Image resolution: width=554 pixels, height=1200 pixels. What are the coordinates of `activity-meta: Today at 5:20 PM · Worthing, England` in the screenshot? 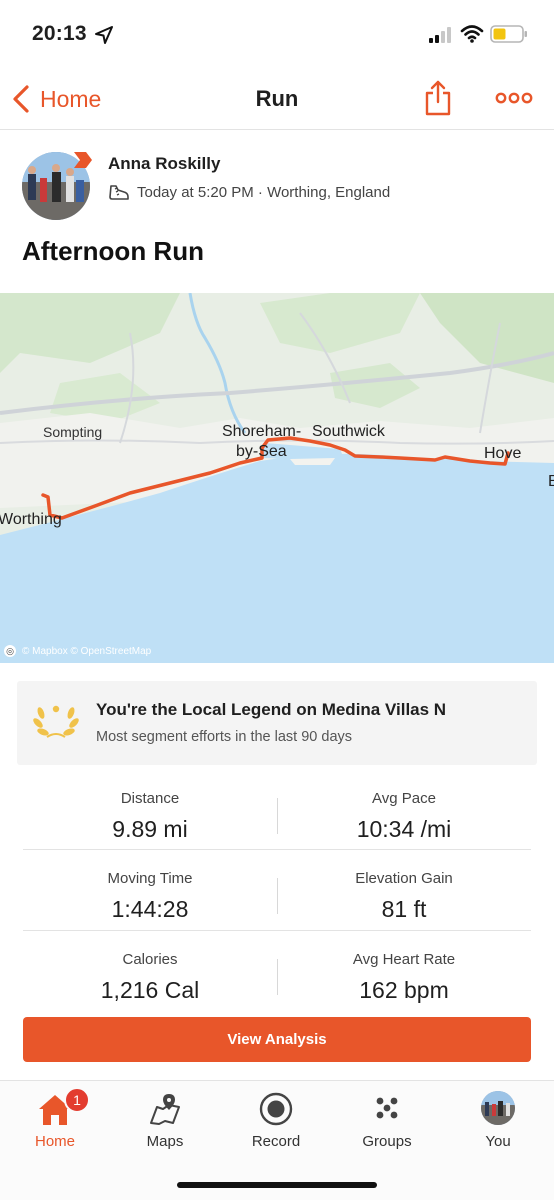 It's located at (264, 192).